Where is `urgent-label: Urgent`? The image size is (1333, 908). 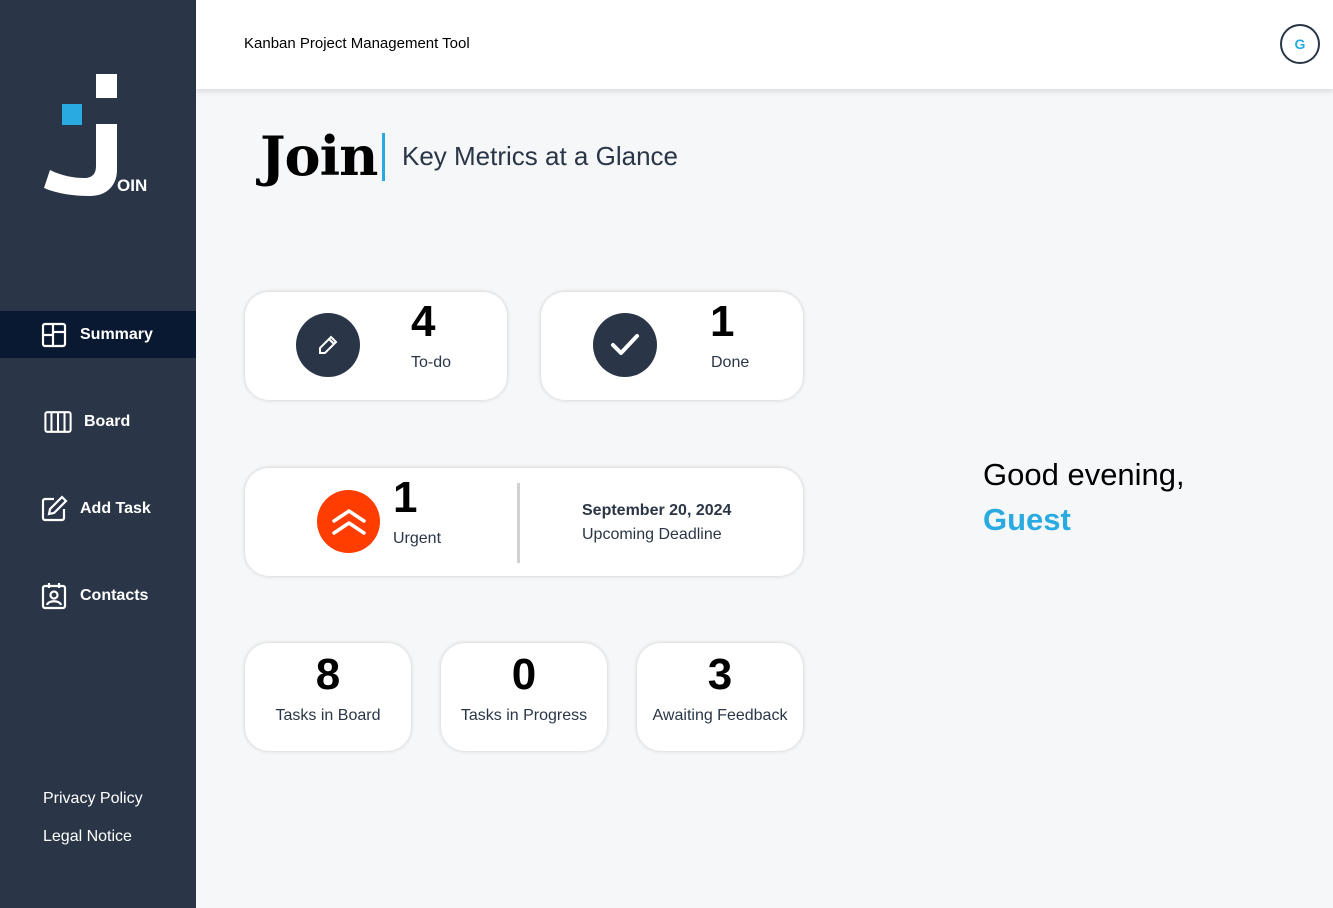
urgent-label: Urgent is located at coordinates (417, 538).